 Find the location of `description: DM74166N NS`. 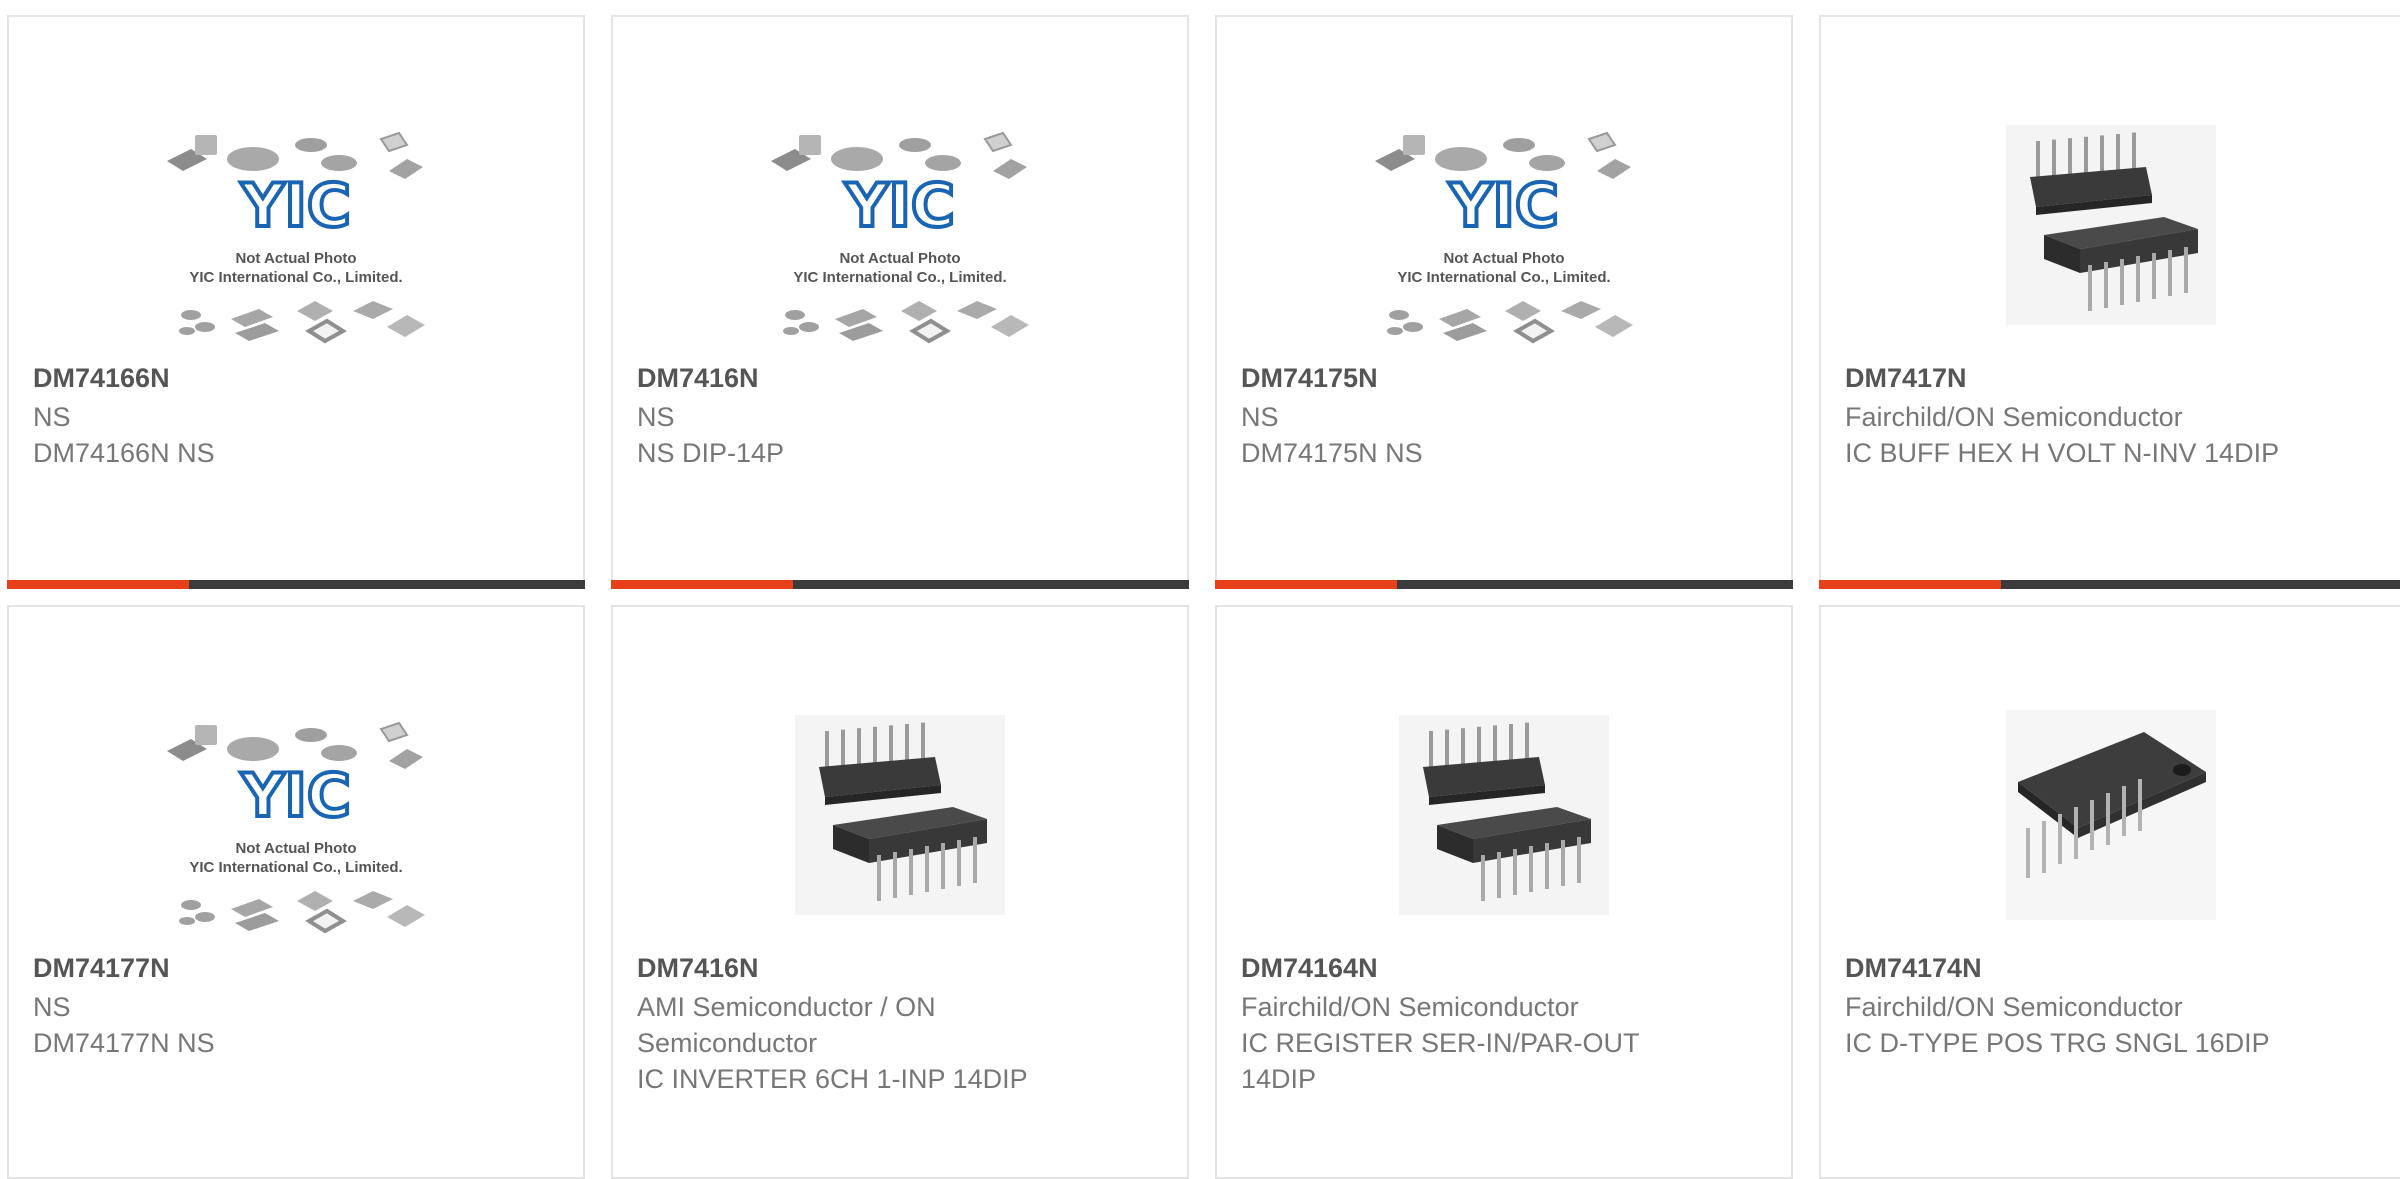

description: DM74166N NS is located at coordinates (124, 453).